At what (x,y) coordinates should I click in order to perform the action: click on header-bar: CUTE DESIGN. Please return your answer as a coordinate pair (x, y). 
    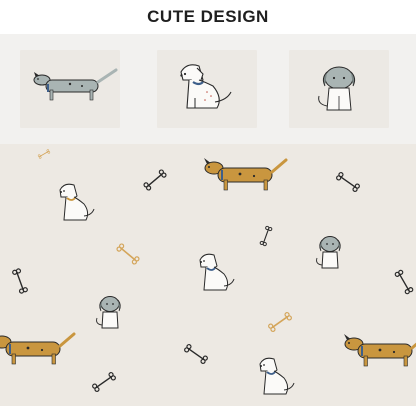
    Looking at the image, I should click on (208, 17).